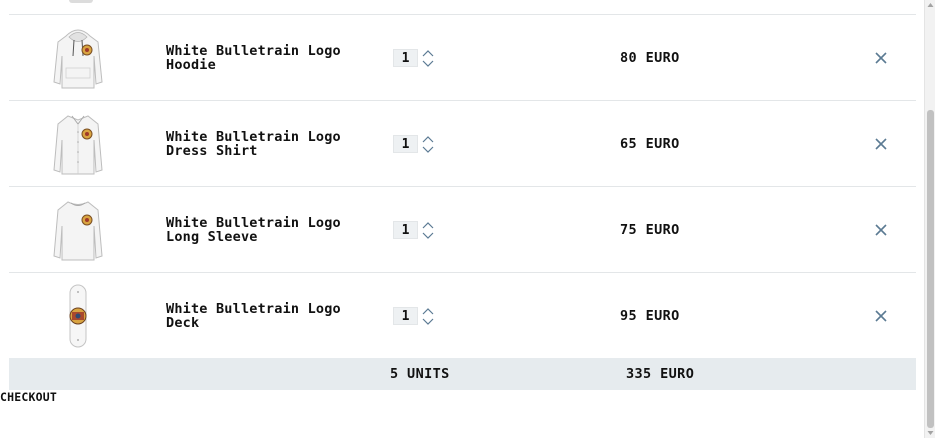 The height and width of the screenshot is (438, 935). I want to click on dress-shirt-image, so click(78, 144).